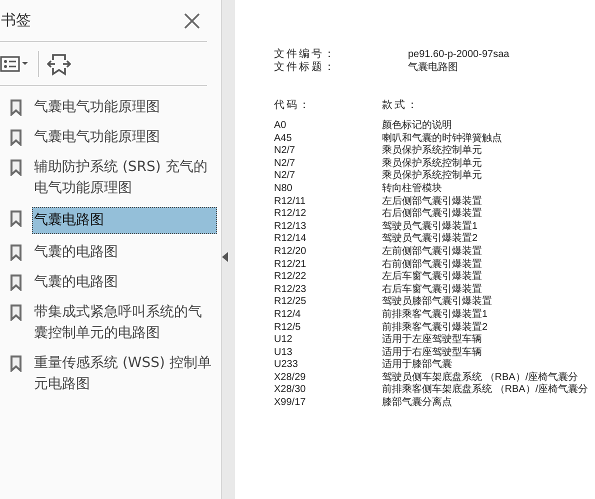 This screenshot has width=595, height=499. What do you see at coordinates (284, 353) in the screenshot?
I see `code-text: U13` at bounding box center [284, 353].